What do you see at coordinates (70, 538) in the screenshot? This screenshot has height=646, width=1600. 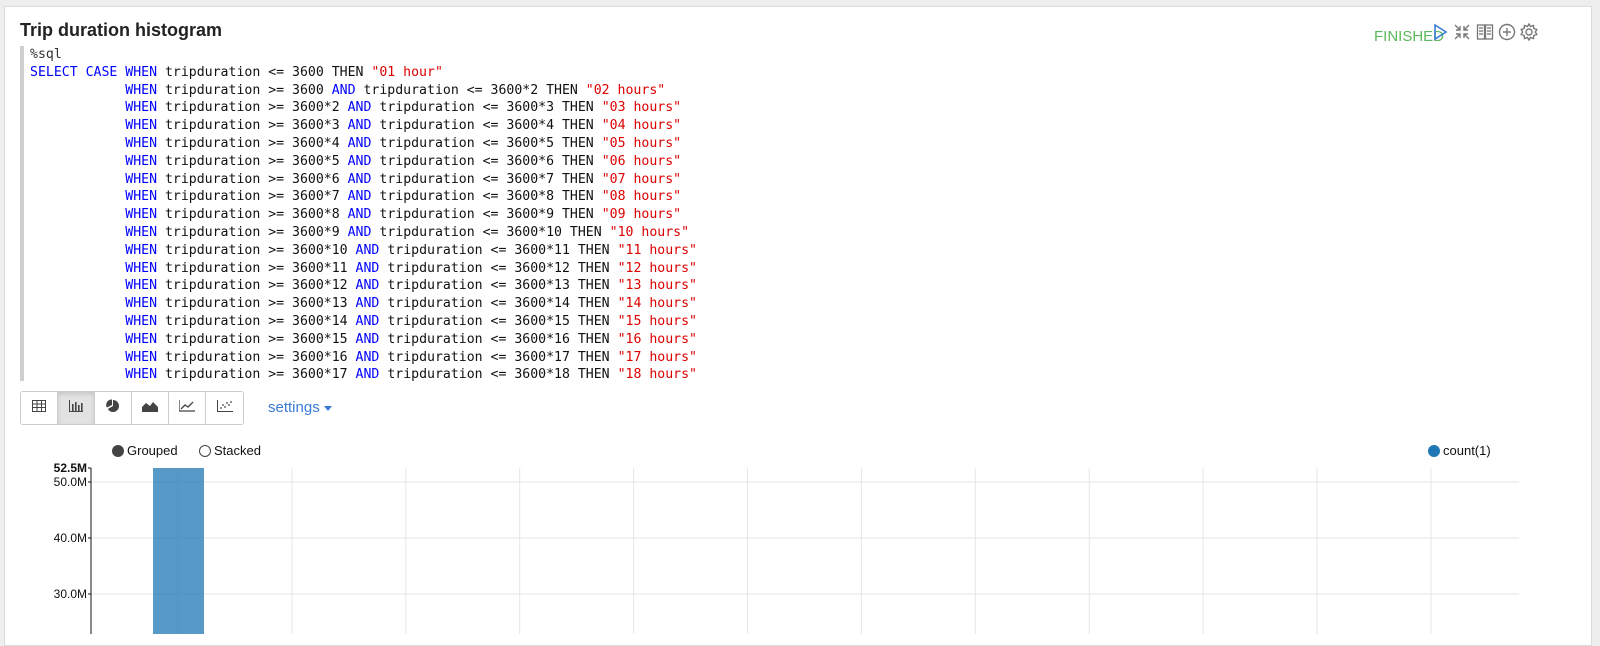 I see `y-tick-label: 40.0M` at bounding box center [70, 538].